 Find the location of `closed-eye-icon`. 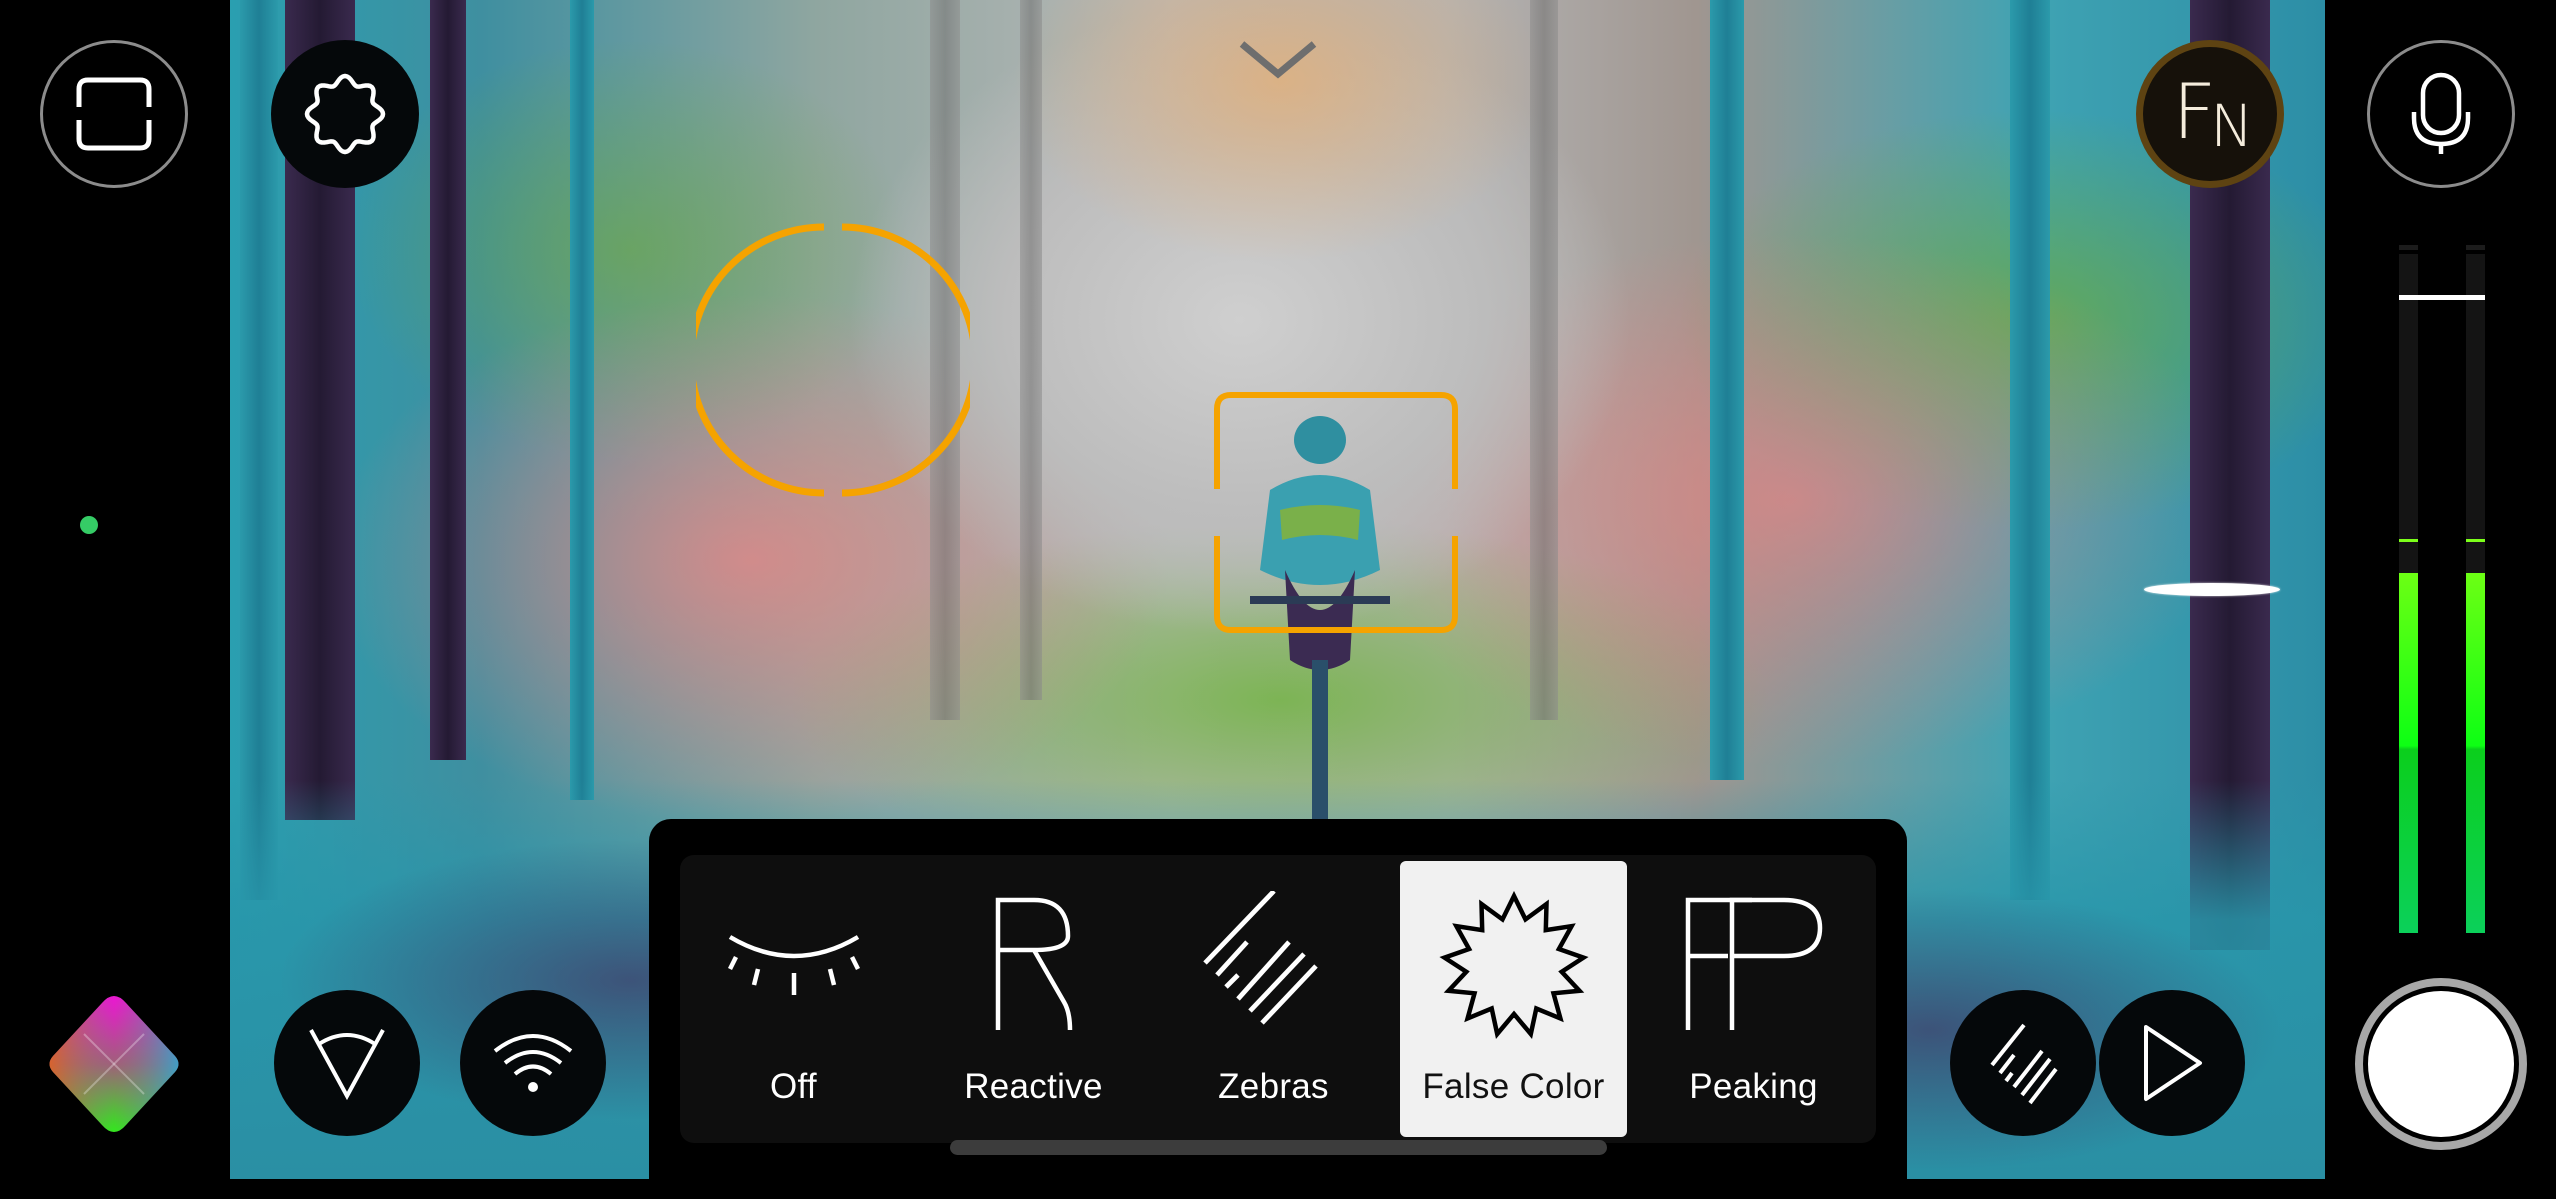

closed-eye-icon is located at coordinates (793, 965).